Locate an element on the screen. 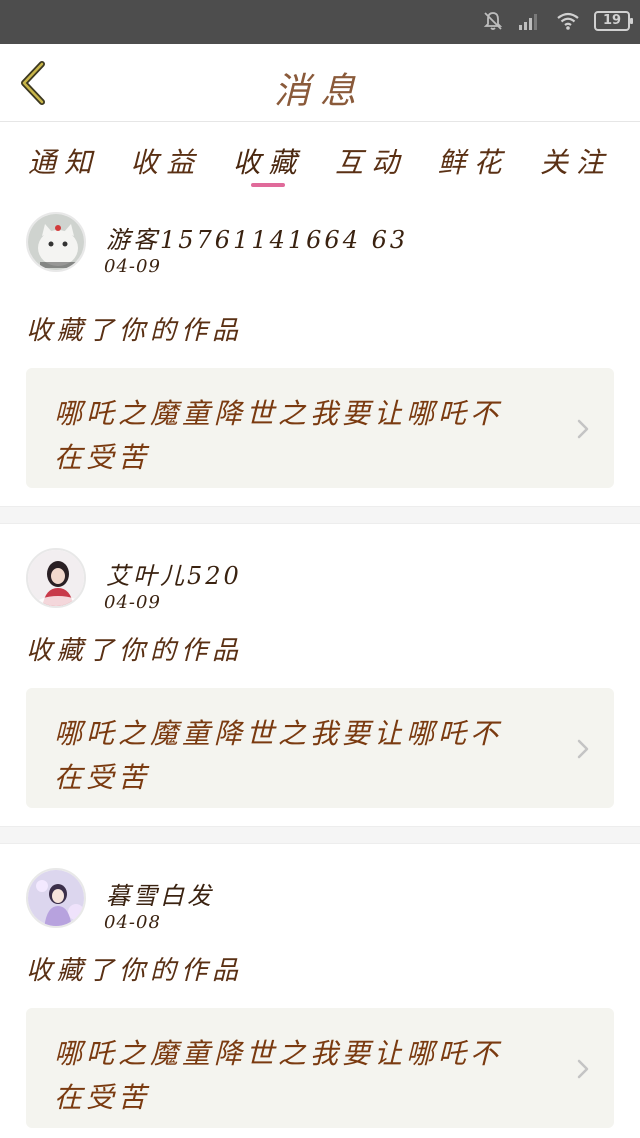 The image size is (640, 1138). tab-notifications: 通知 is located at coordinates (64, 164).